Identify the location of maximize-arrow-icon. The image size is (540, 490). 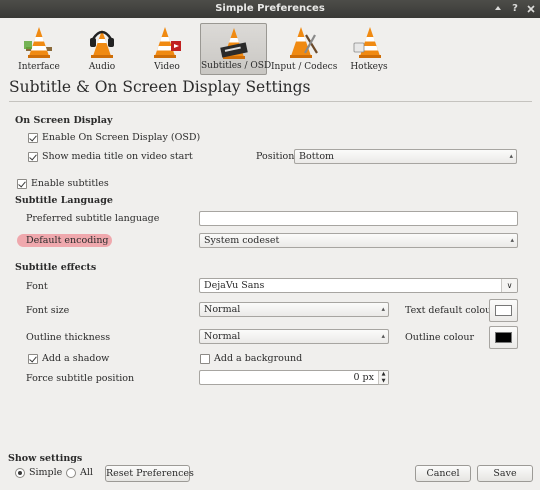
(498, 8).